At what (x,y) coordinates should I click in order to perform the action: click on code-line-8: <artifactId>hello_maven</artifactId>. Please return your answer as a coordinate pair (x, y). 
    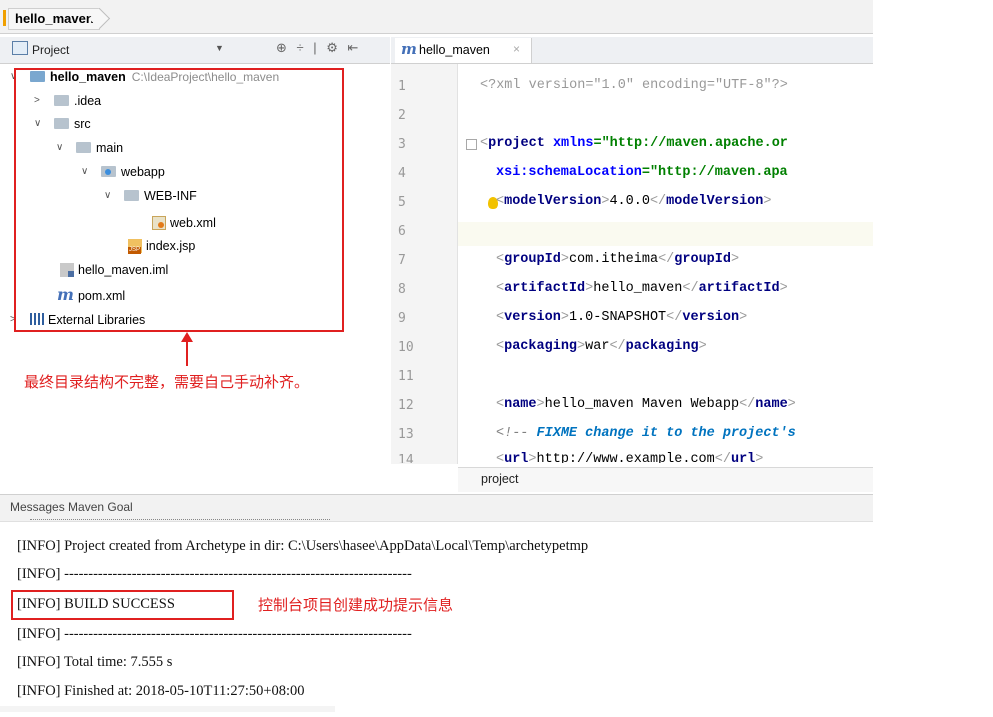
    Looking at the image, I should click on (642, 288).